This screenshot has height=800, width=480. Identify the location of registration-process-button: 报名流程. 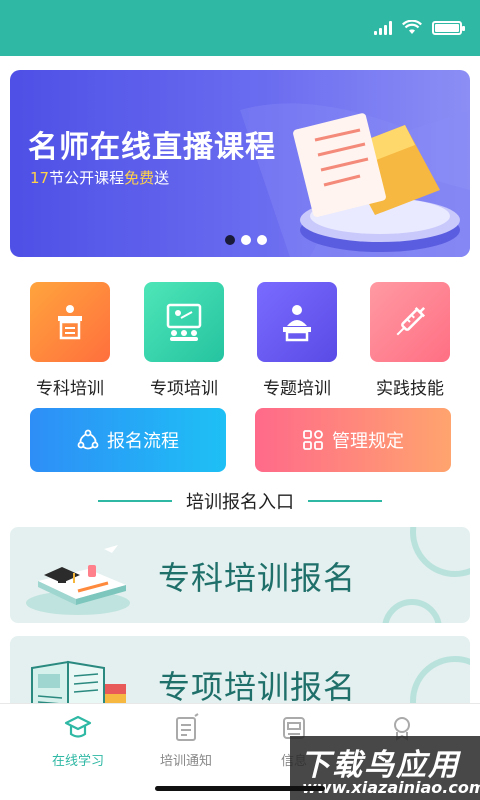
(128, 440).